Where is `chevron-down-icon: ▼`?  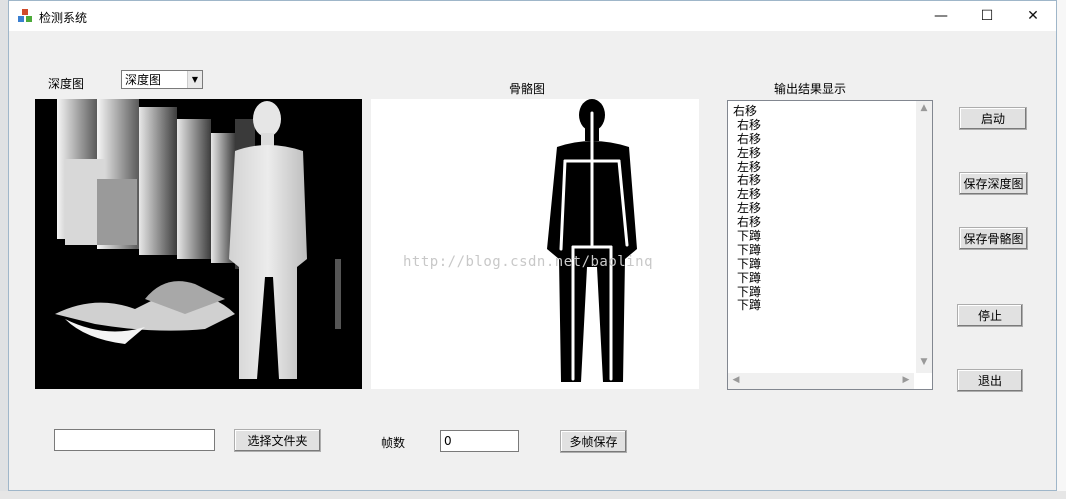
chevron-down-icon: ▼ is located at coordinates (194, 79).